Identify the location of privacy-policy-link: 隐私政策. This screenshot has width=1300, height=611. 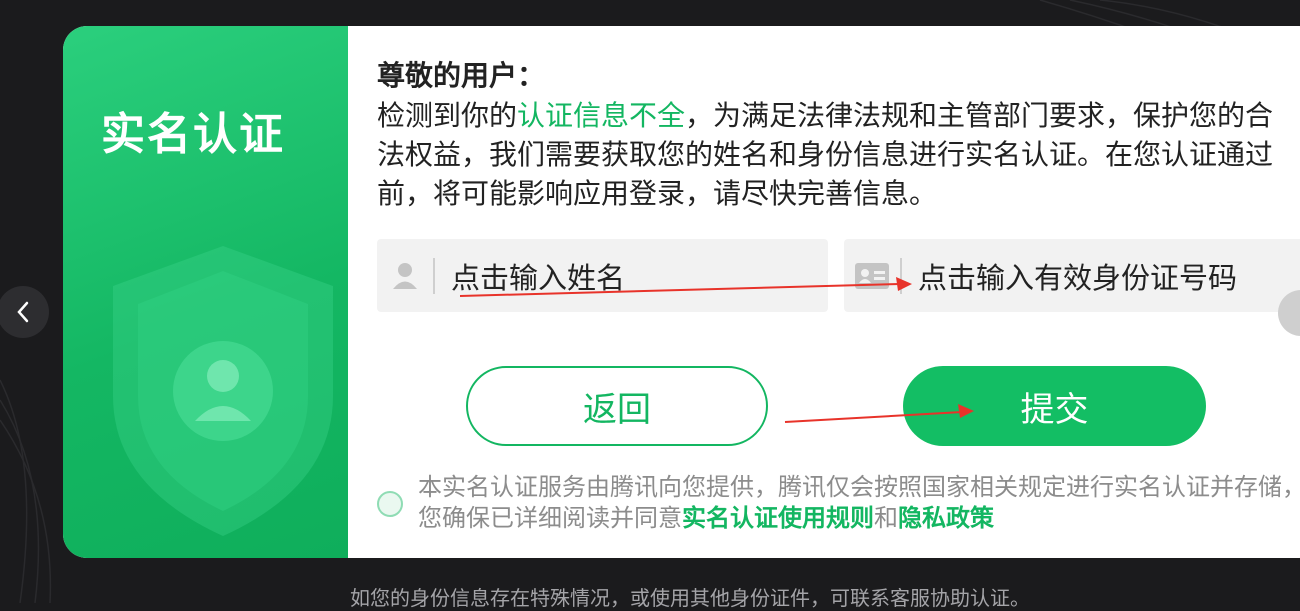
(946, 518).